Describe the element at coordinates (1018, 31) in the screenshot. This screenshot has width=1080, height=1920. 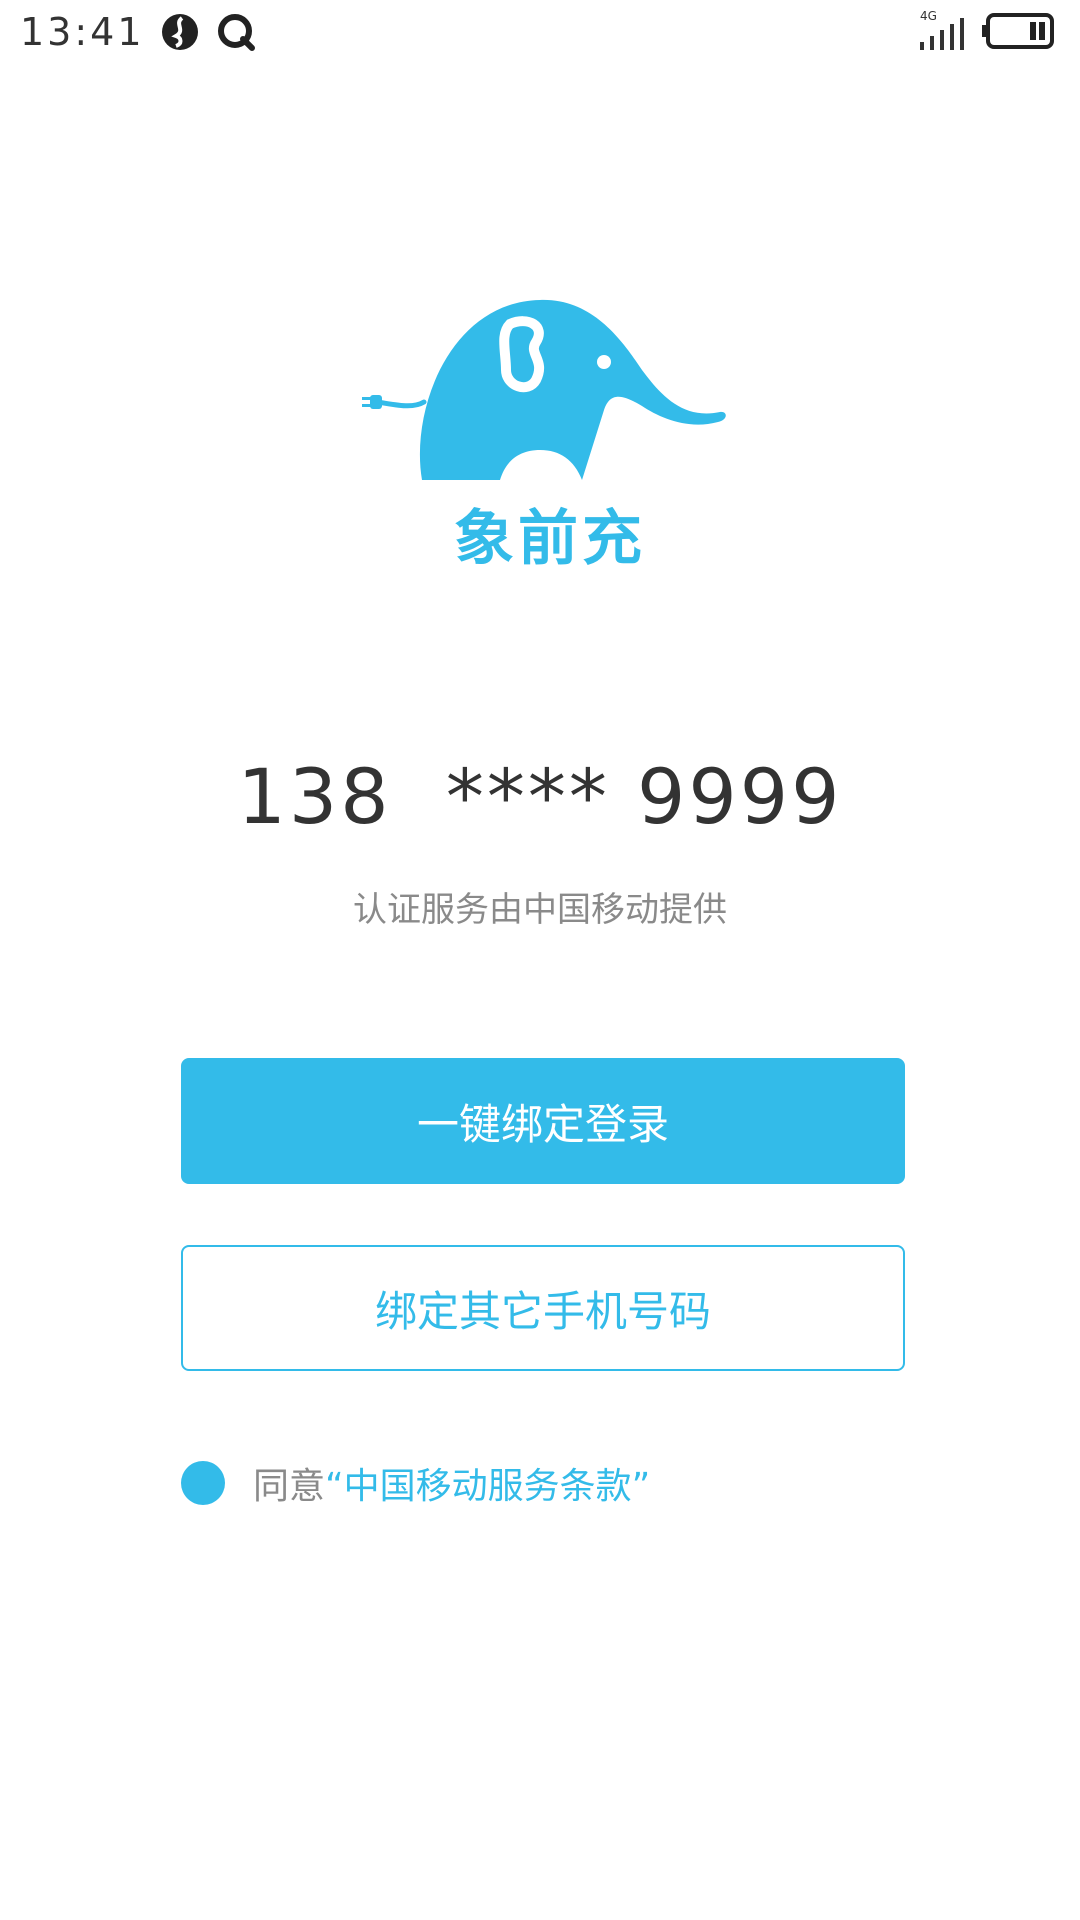
I see `battery-icon` at that location.